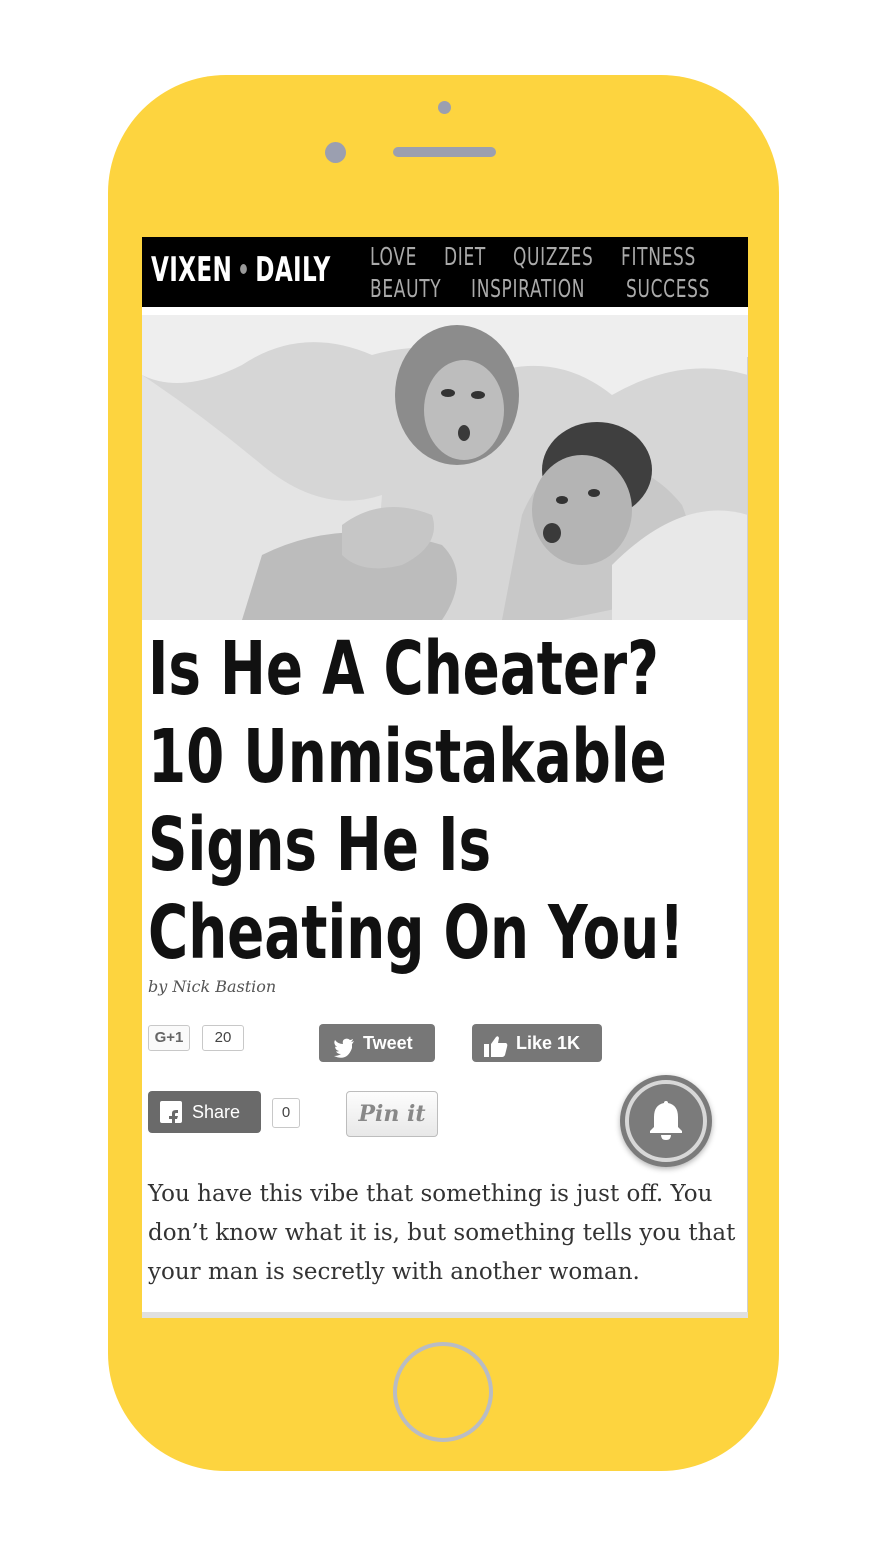  Describe the element at coordinates (216, 1112) in the screenshot. I see `share-label: Share` at that location.